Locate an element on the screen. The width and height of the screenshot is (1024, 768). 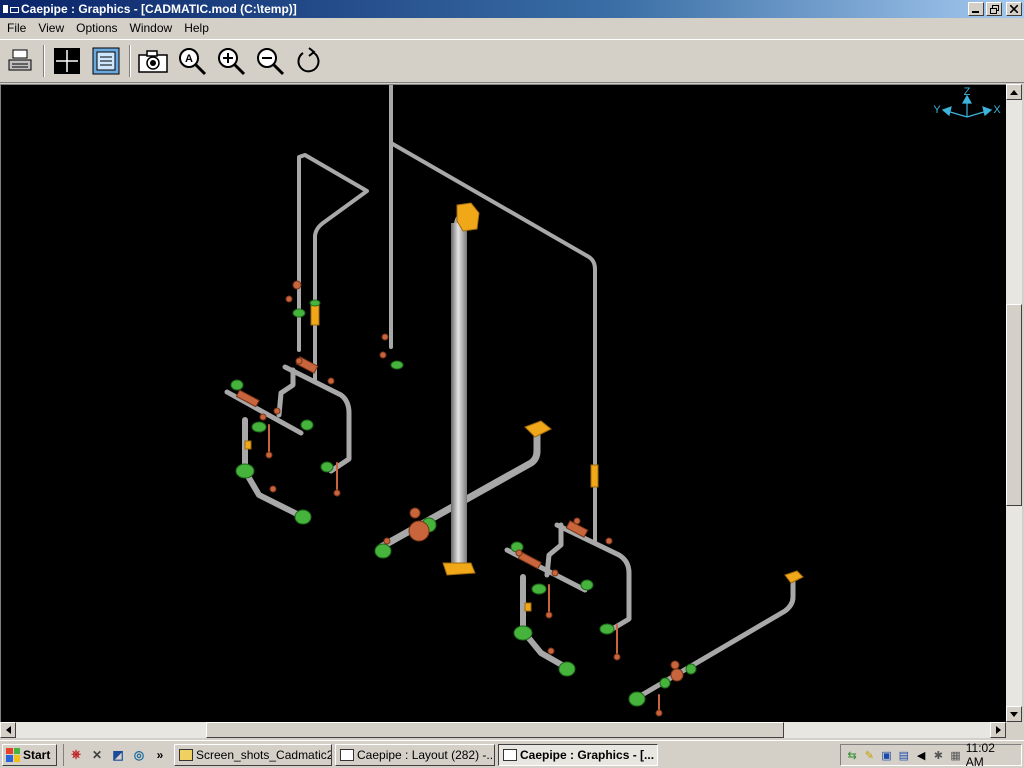
system-tray: ⇆ ✎ ▣ ▤ ◀ ✱ ▦ 11:02 AM is located at coordinates (931, 754).